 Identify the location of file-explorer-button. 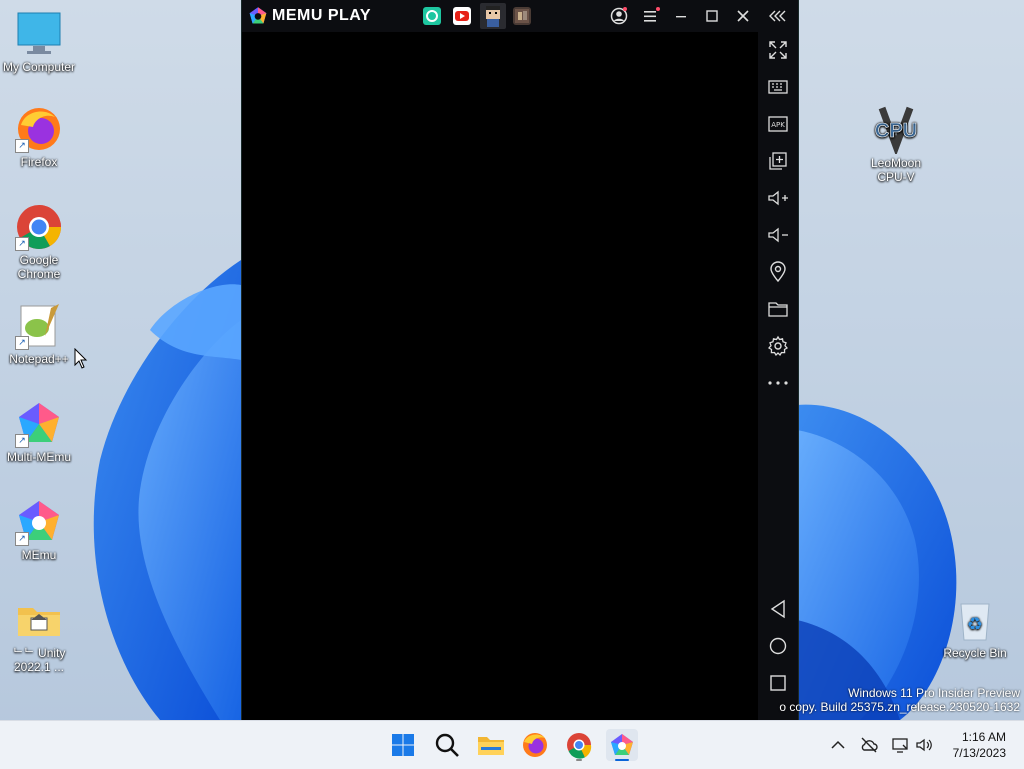
(491, 745).